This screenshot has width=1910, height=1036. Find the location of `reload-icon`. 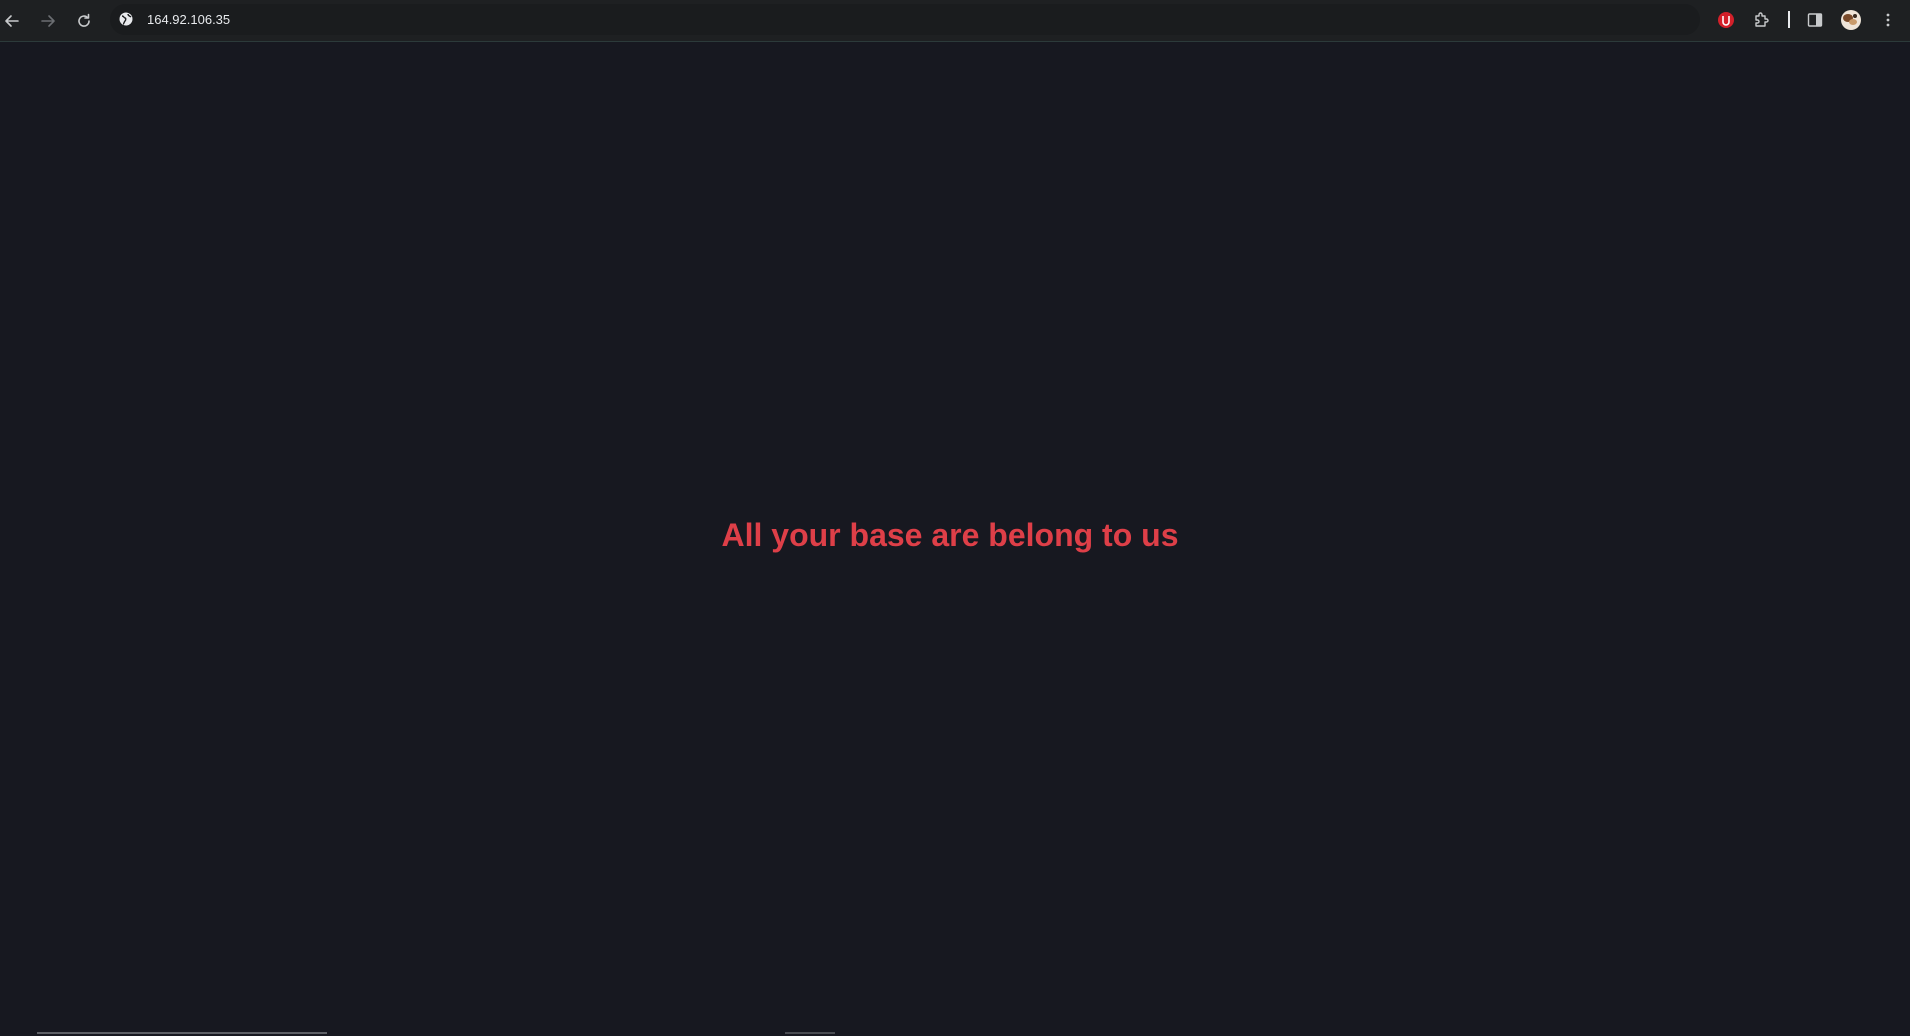

reload-icon is located at coordinates (84, 20).